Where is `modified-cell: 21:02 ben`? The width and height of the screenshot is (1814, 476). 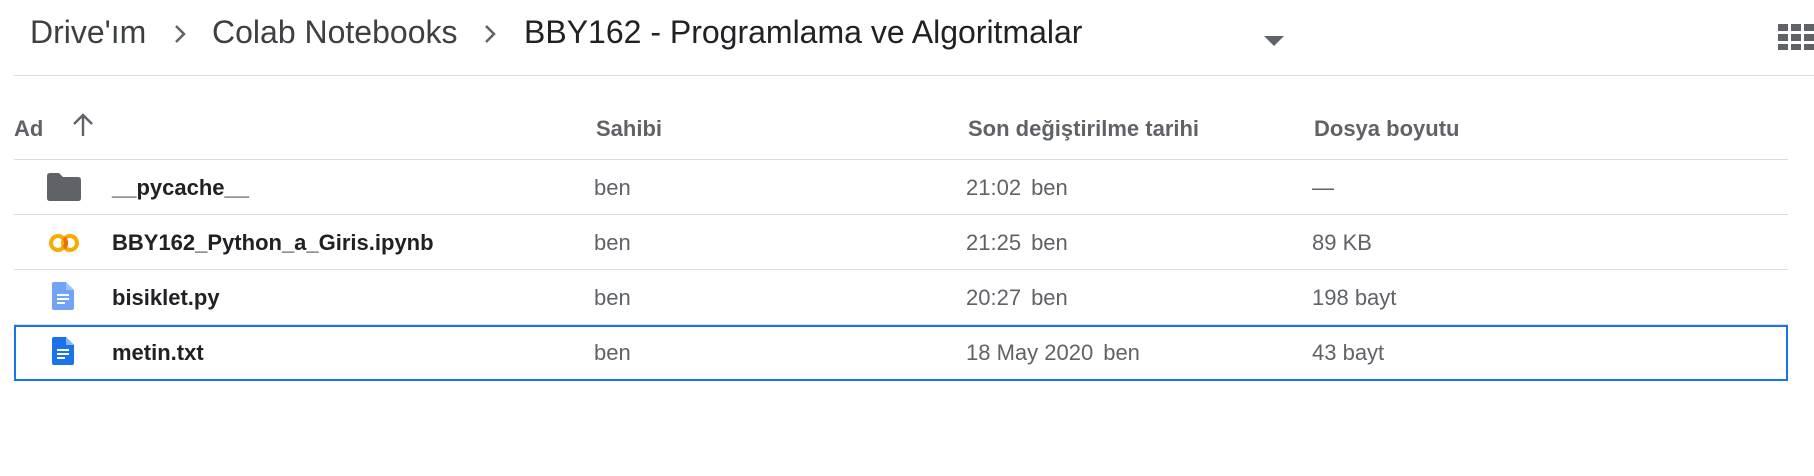 modified-cell: 21:02 ben is located at coordinates (1017, 188).